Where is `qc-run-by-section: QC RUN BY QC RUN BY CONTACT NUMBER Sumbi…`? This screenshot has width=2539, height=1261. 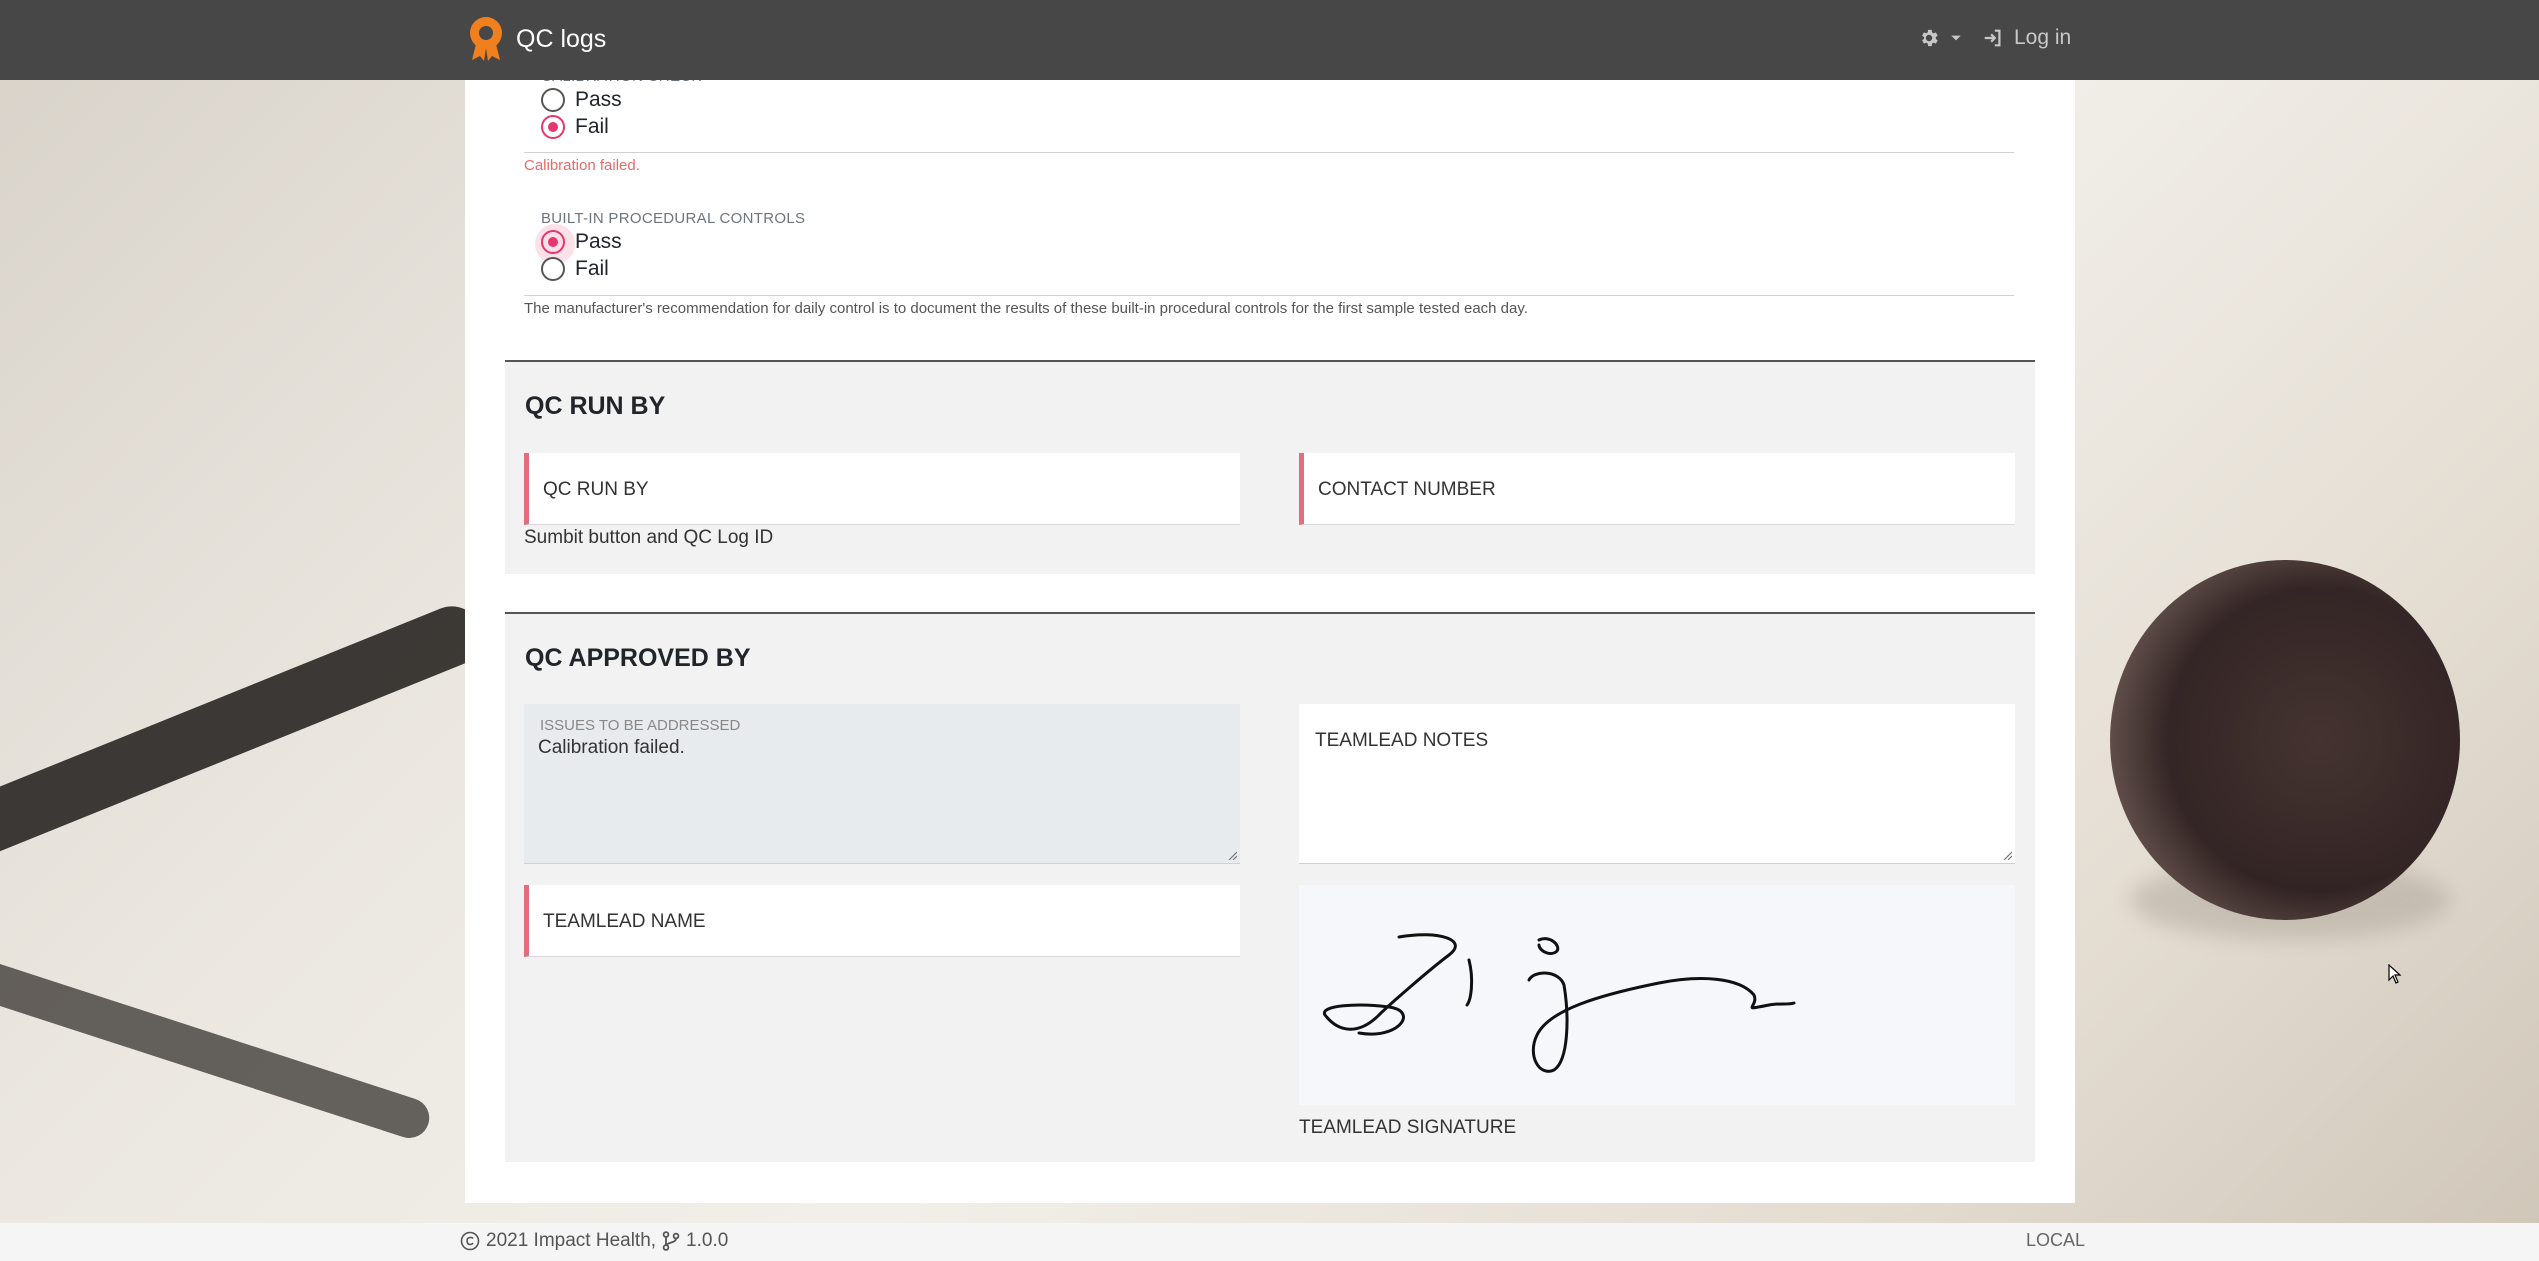 qc-run-by-section: QC RUN BY QC RUN BY CONTACT NUMBER Sumbi… is located at coordinates (1270, 467).